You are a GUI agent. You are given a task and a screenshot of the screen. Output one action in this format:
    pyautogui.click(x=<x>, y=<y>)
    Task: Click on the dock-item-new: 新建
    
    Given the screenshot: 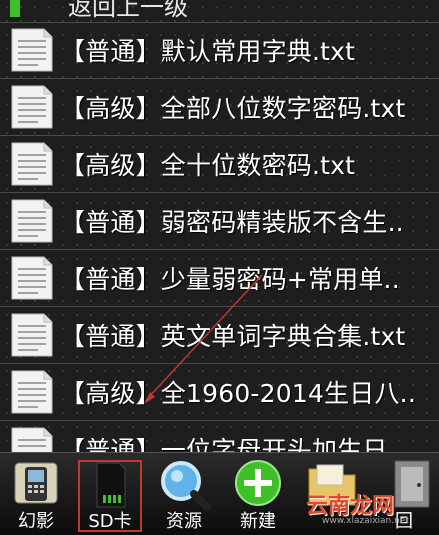 What is the action you would take?
    pyautogui.click(x=258, y=494)
    